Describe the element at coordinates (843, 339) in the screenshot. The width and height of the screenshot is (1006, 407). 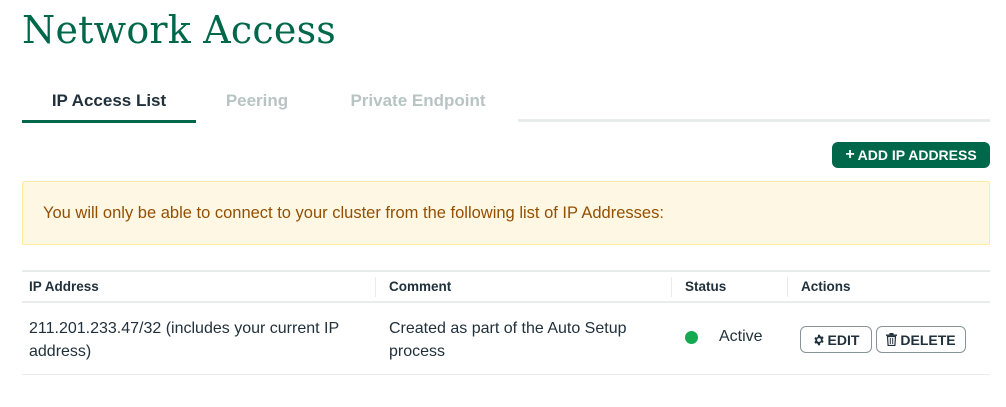
I see `edit-label: EDIT` at that location.